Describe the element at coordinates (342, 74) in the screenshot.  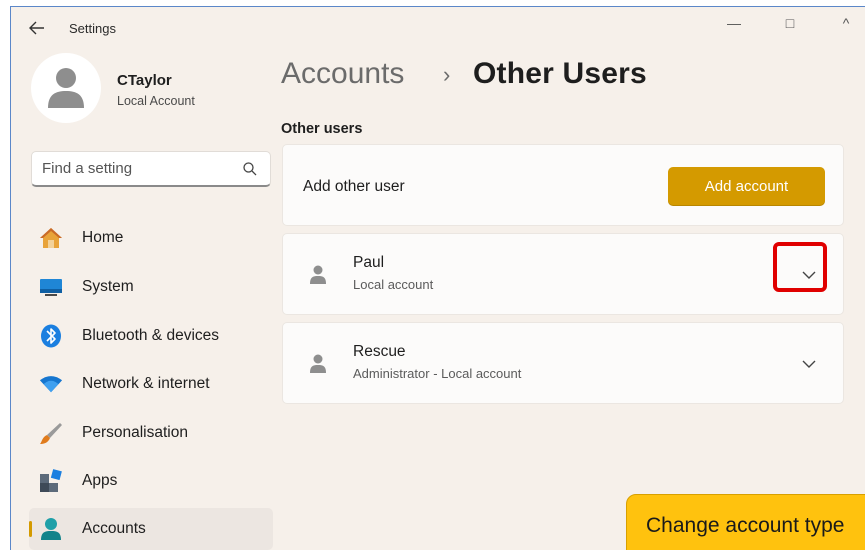
I see `breadcrumb-accounts: Accounts` at that location.